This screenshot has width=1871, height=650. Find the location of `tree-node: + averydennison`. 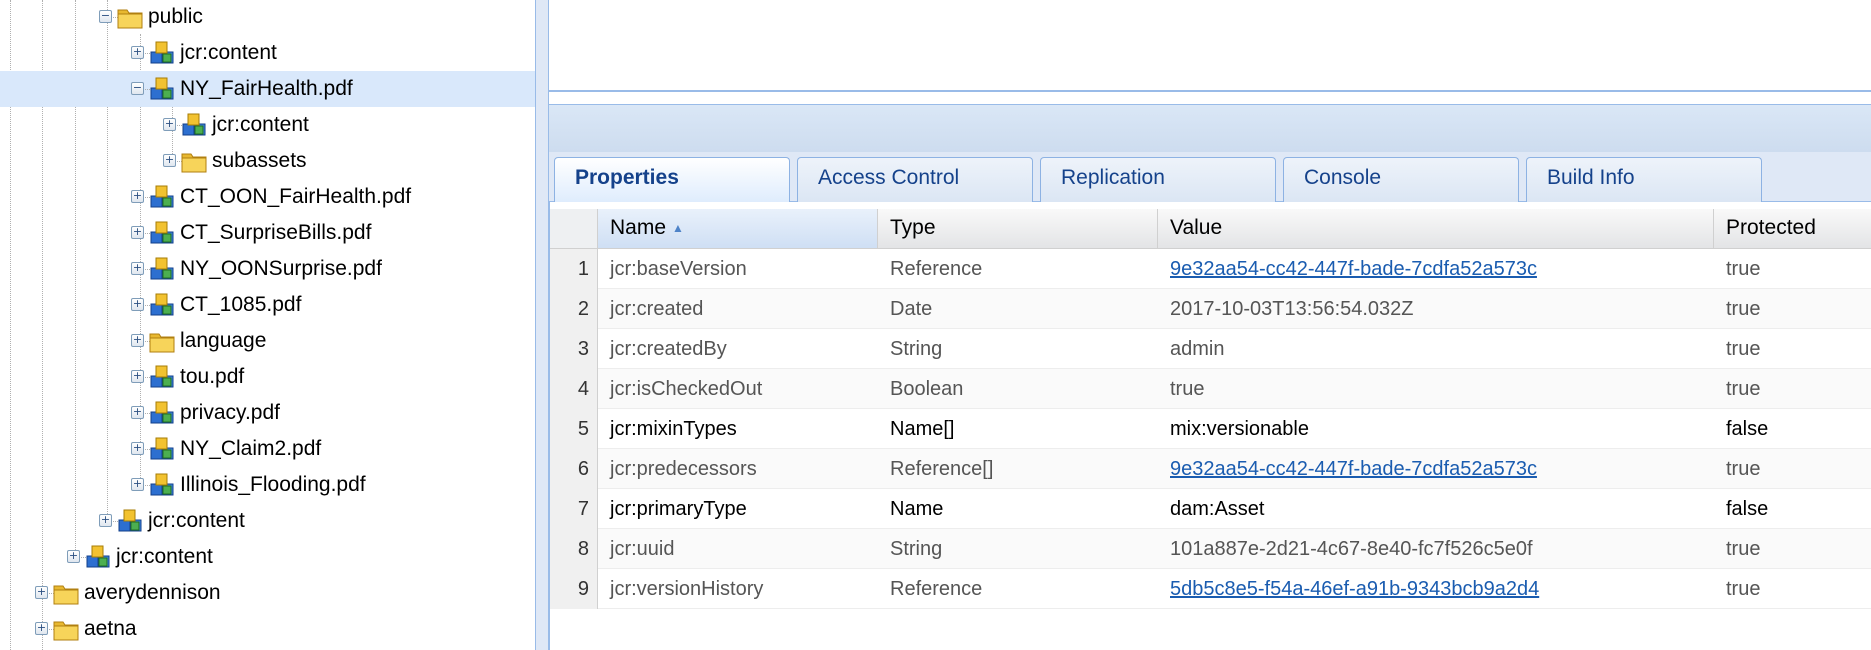

tree-node: + averydennison is located at coordinates (267, 593).